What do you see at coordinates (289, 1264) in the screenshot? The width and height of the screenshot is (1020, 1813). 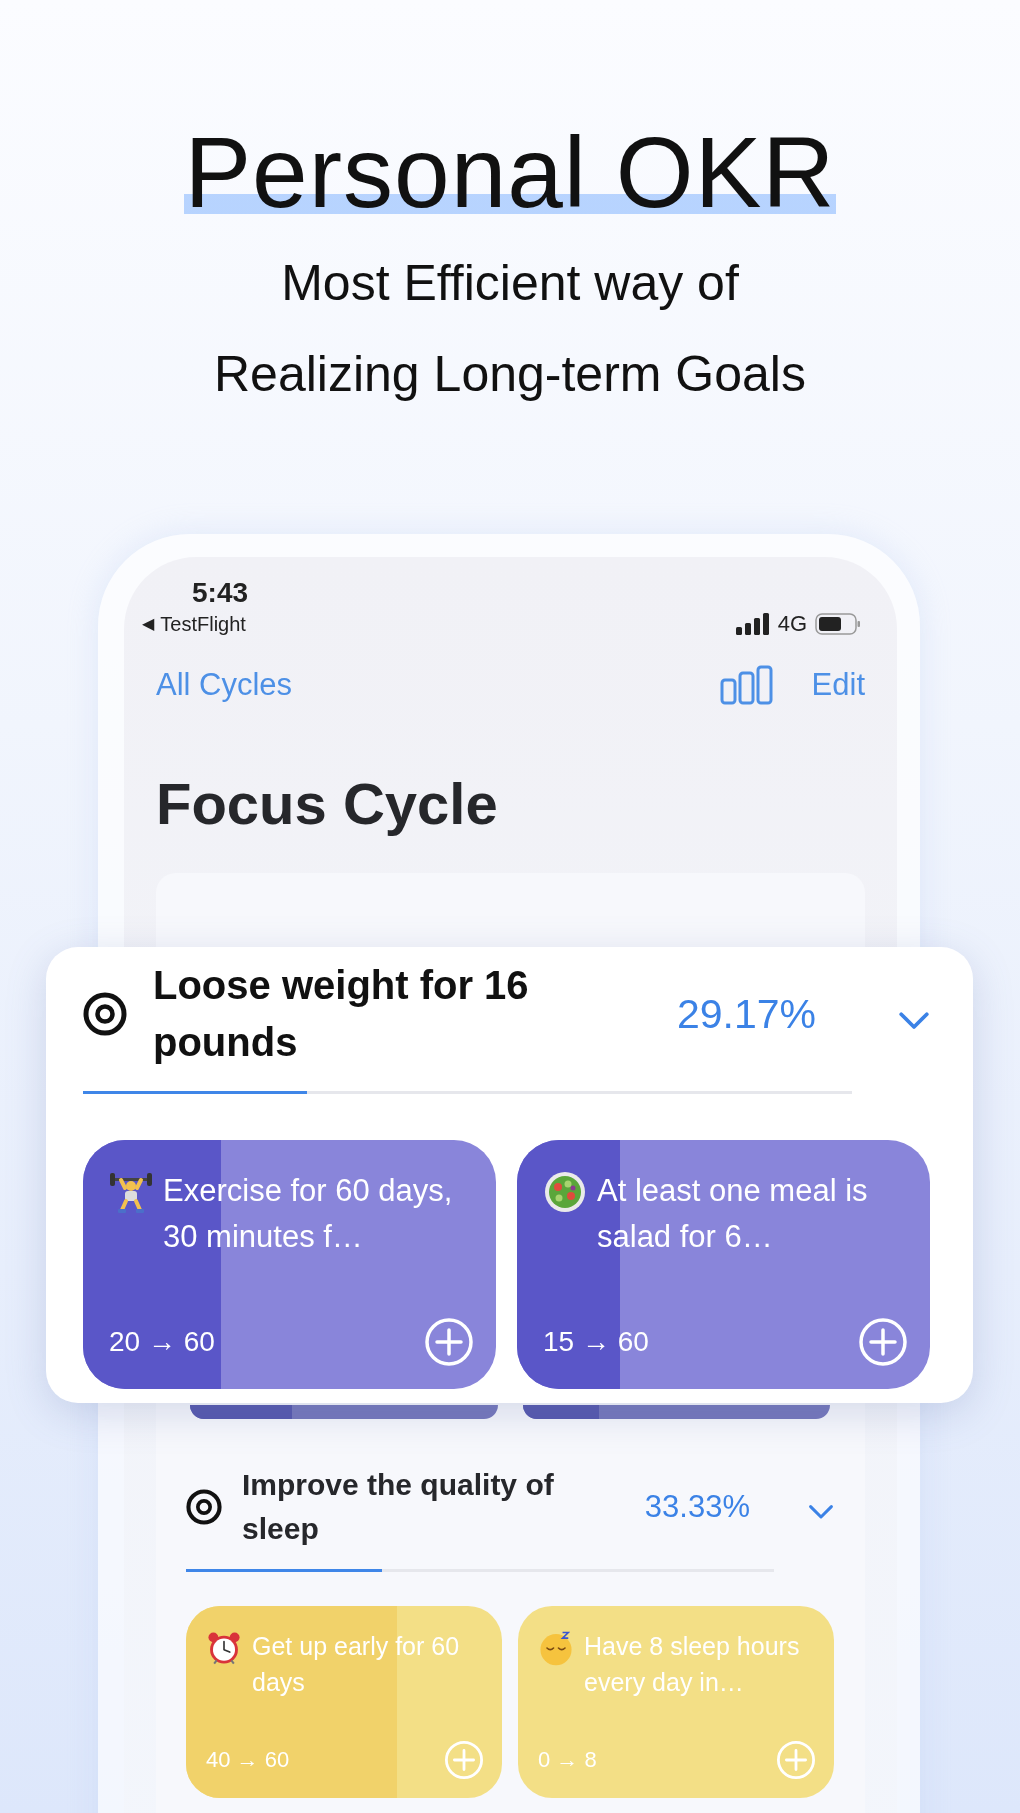 I see `key-result-card: Exercise for 60 days, 30 minutes f… 20 → 60` at bounding box center [289, 1264].